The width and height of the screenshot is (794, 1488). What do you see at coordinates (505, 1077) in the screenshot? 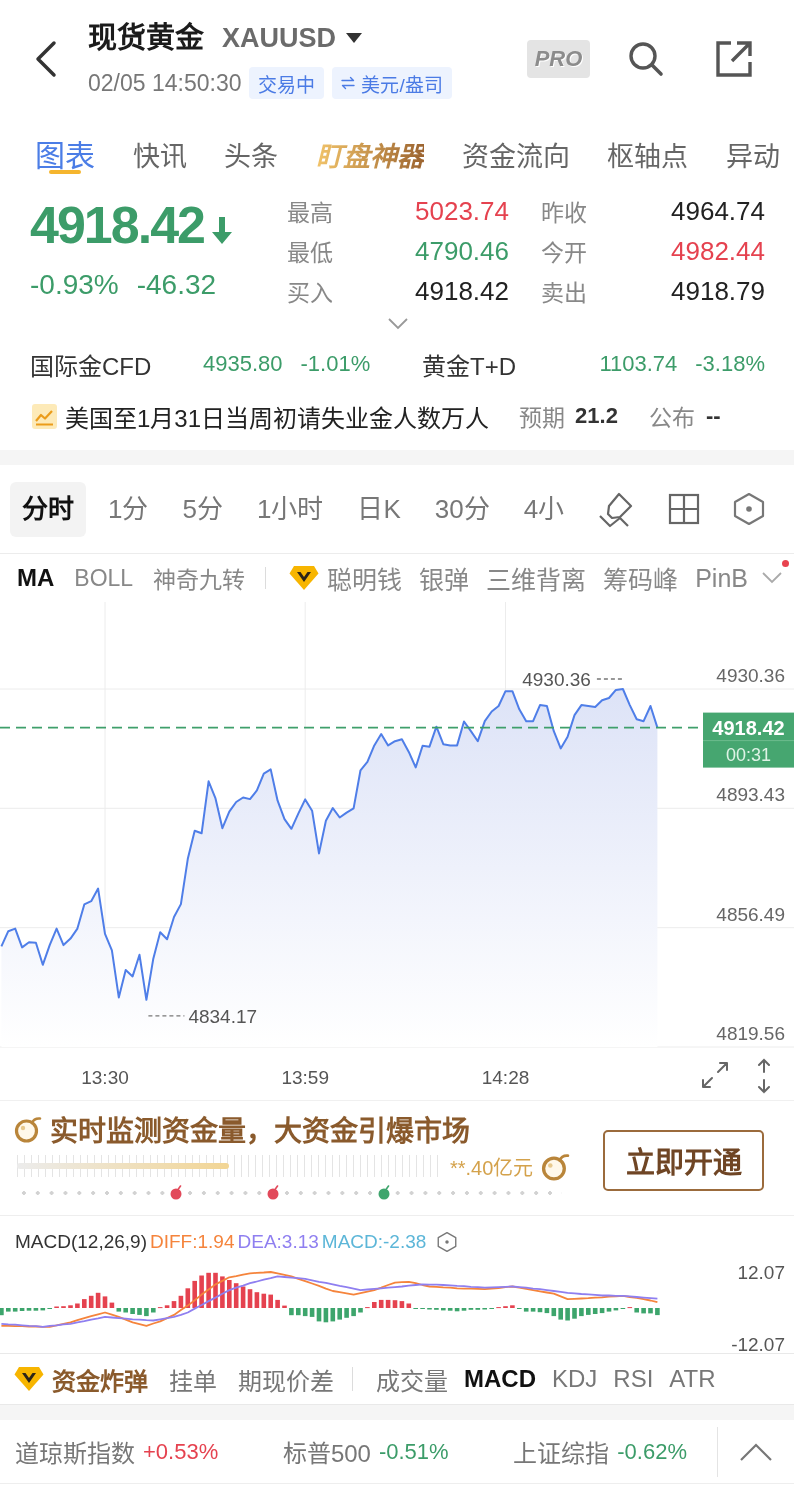
I see `time-axis-label: 14:28` at bounding box center [505, 1077].